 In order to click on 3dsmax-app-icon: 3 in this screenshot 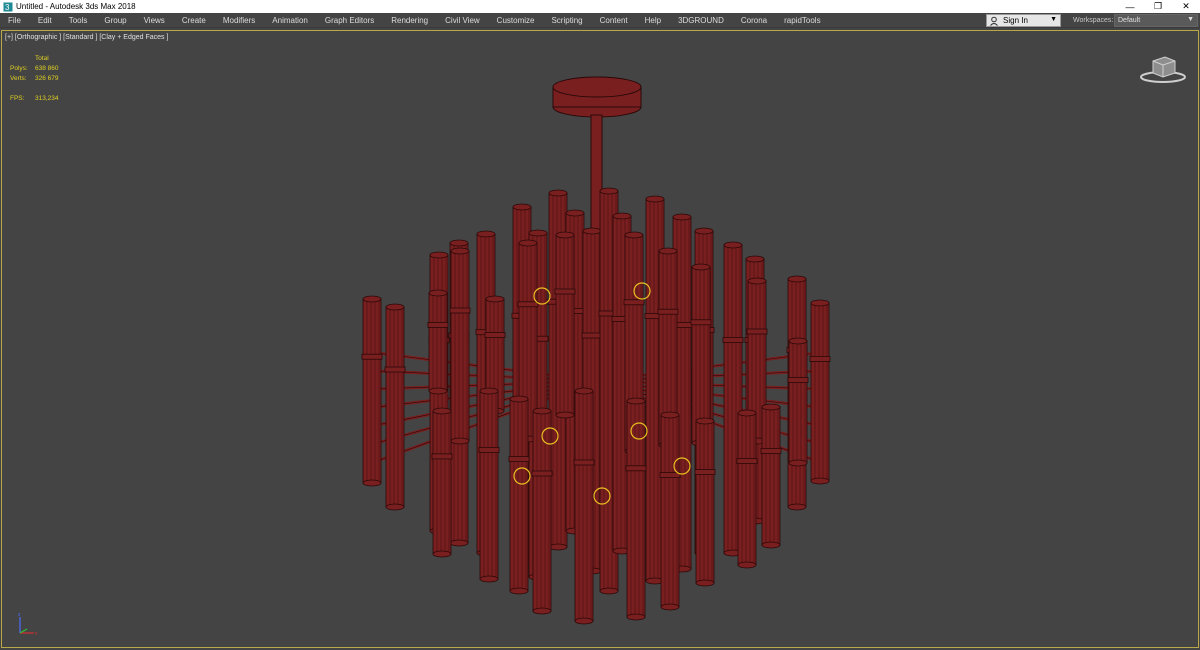, I will do `click(8, 7)`.